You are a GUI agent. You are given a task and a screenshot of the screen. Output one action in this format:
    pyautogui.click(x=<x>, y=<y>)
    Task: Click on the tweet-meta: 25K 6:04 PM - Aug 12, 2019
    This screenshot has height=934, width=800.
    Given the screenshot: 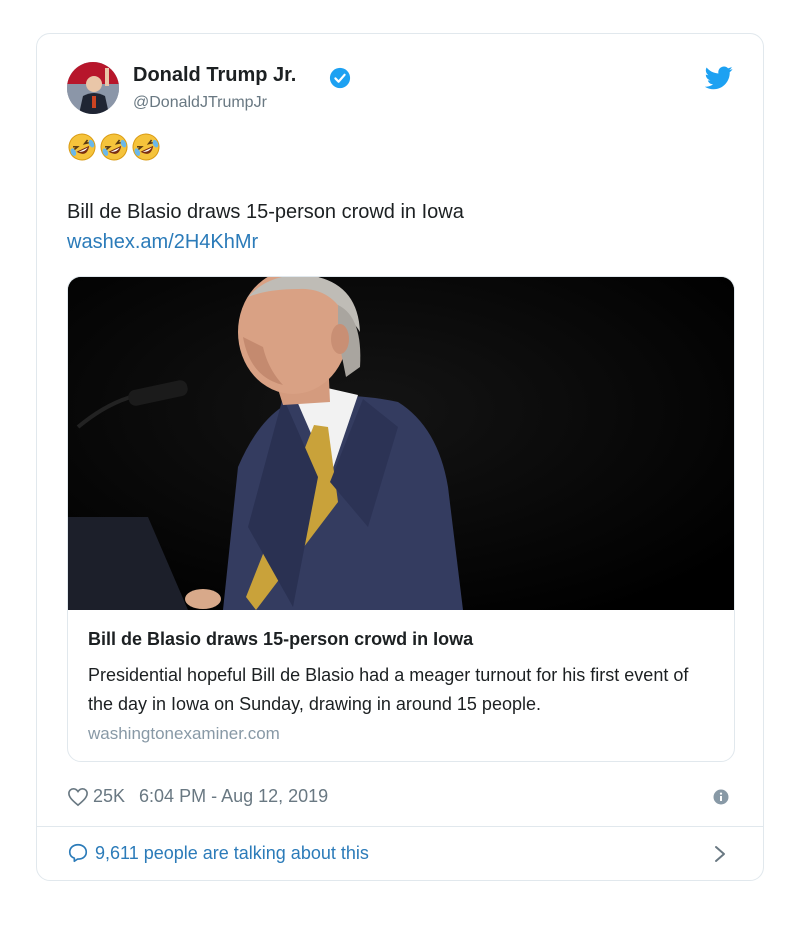 What is the action you would take?
    pyautogui.click(x=197, y=796)
    